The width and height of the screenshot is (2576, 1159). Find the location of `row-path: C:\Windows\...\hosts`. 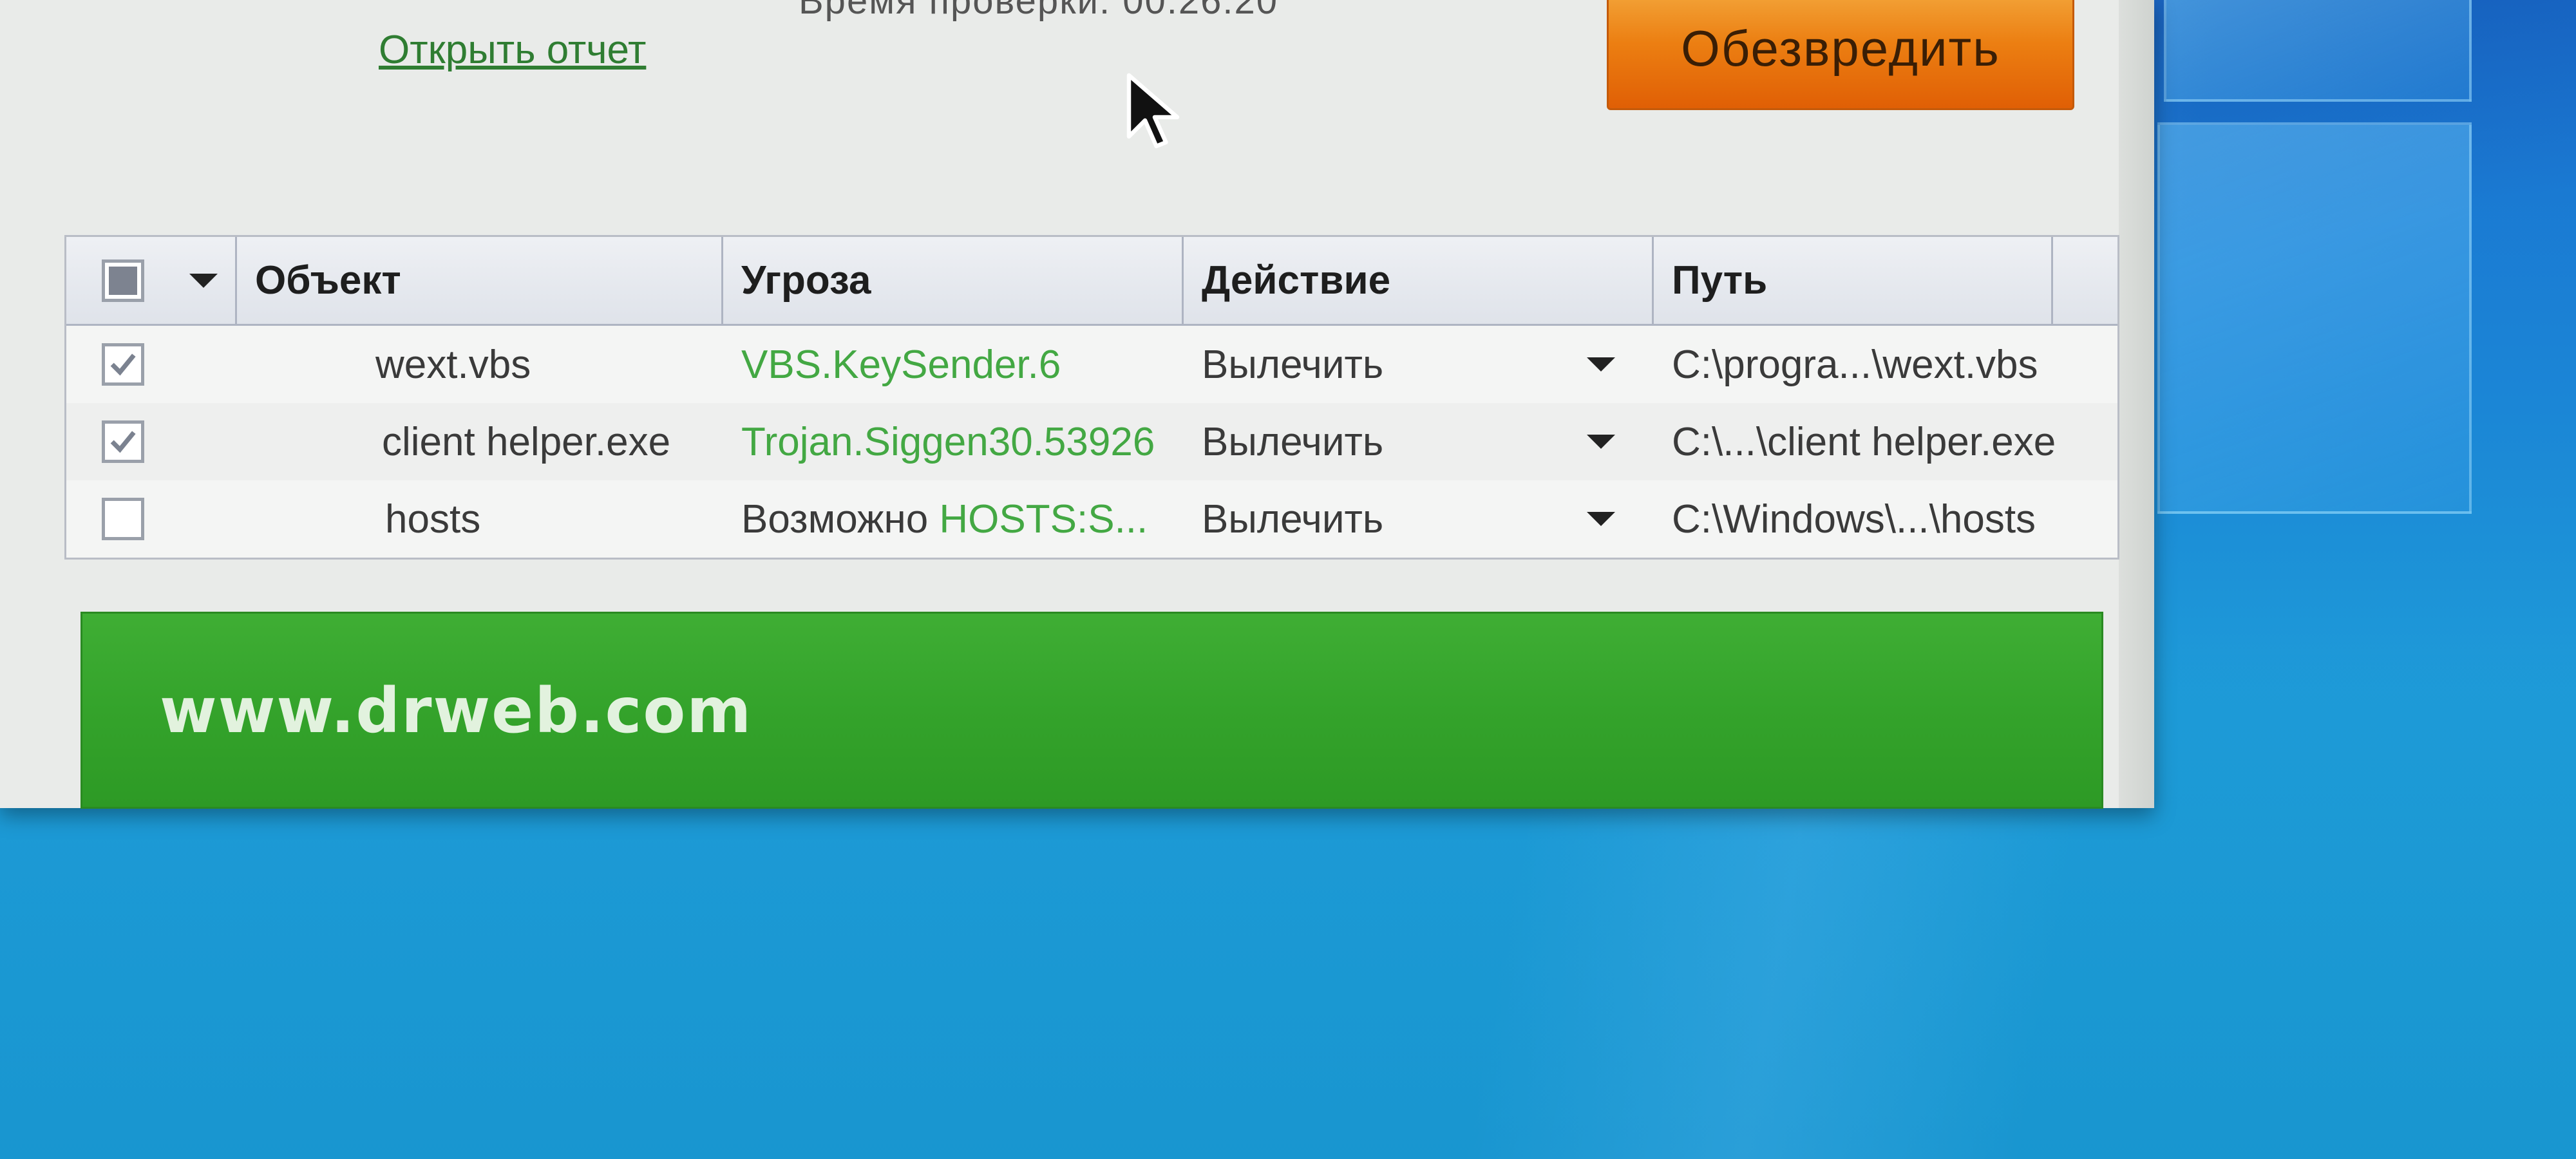

row-path: C:\Windows\...\hosts is located at coordinates (1854, 519).